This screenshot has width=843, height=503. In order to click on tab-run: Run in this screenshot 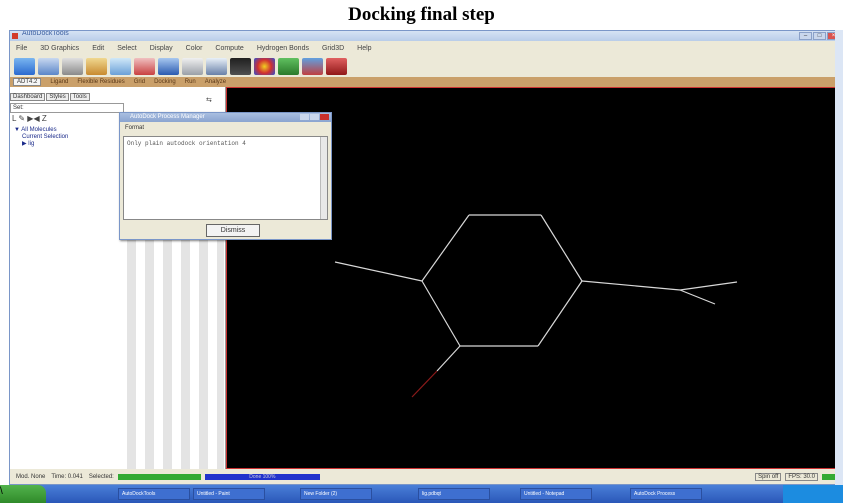, I will do `click(190, 82)`.